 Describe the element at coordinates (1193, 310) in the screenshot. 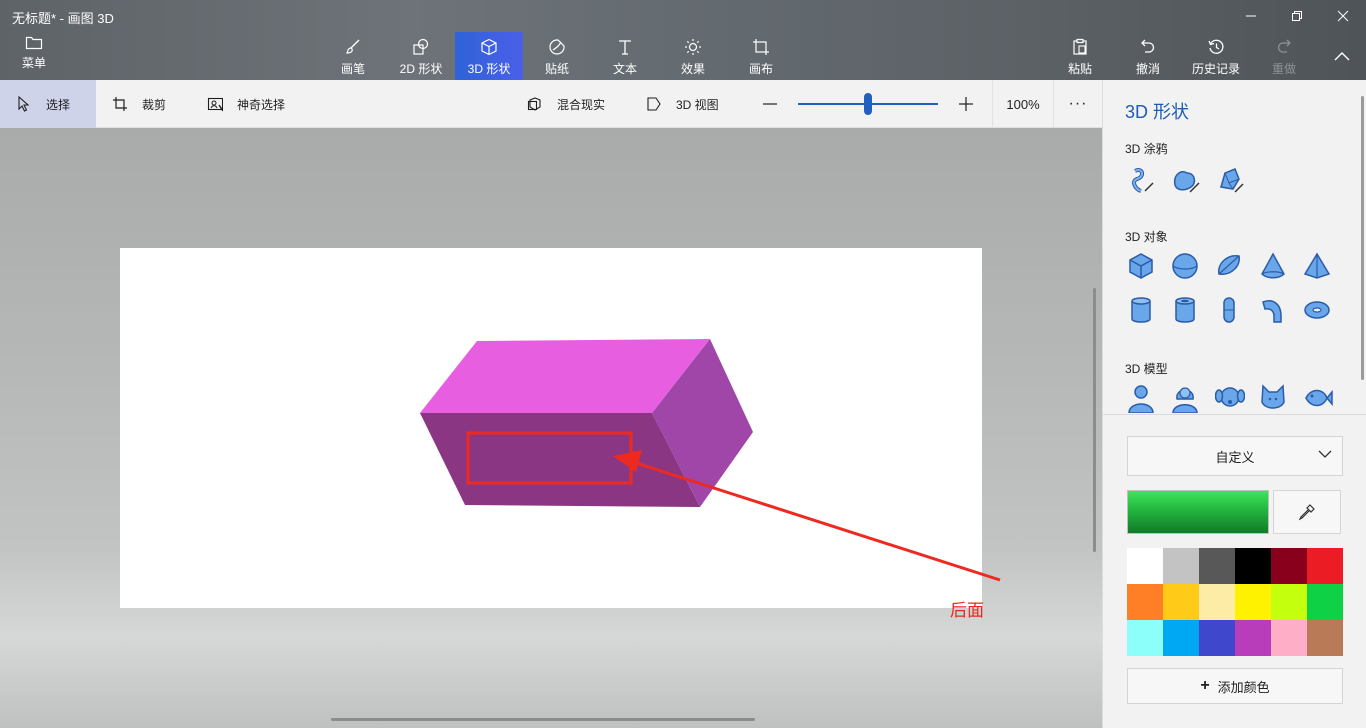

I see `tube-icon` at that location.